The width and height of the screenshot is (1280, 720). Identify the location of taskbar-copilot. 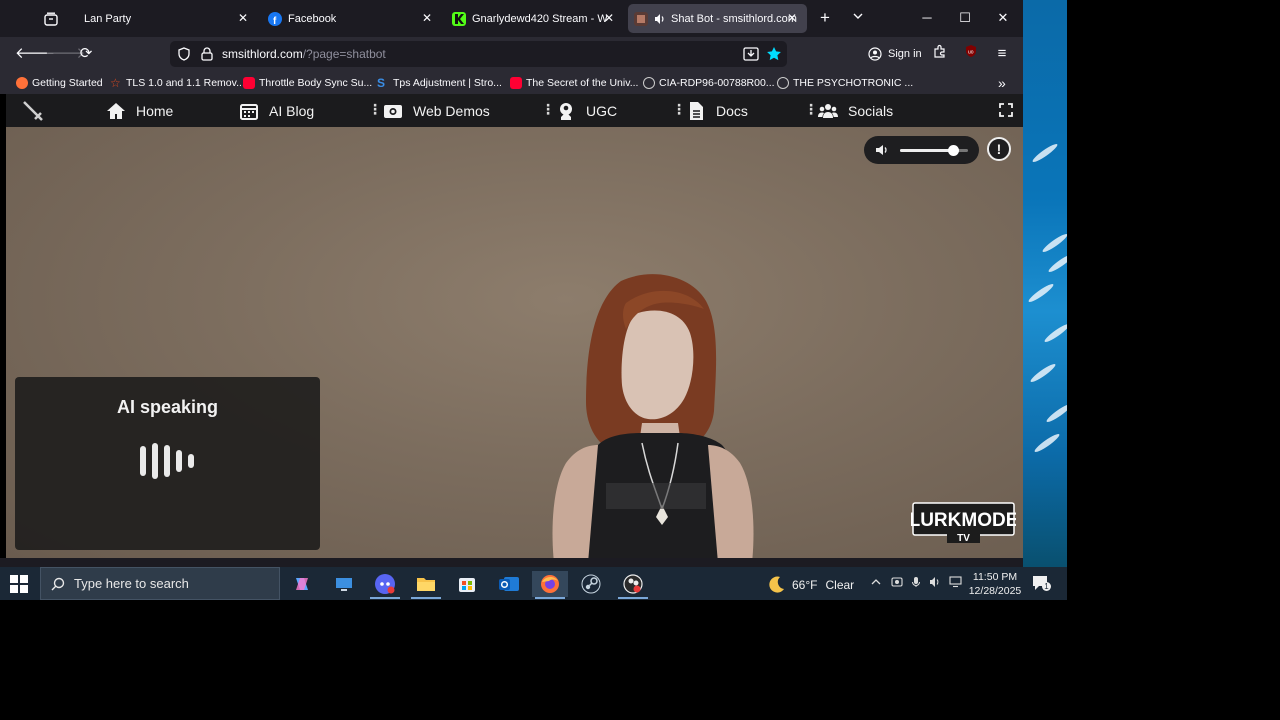
(302, 584).